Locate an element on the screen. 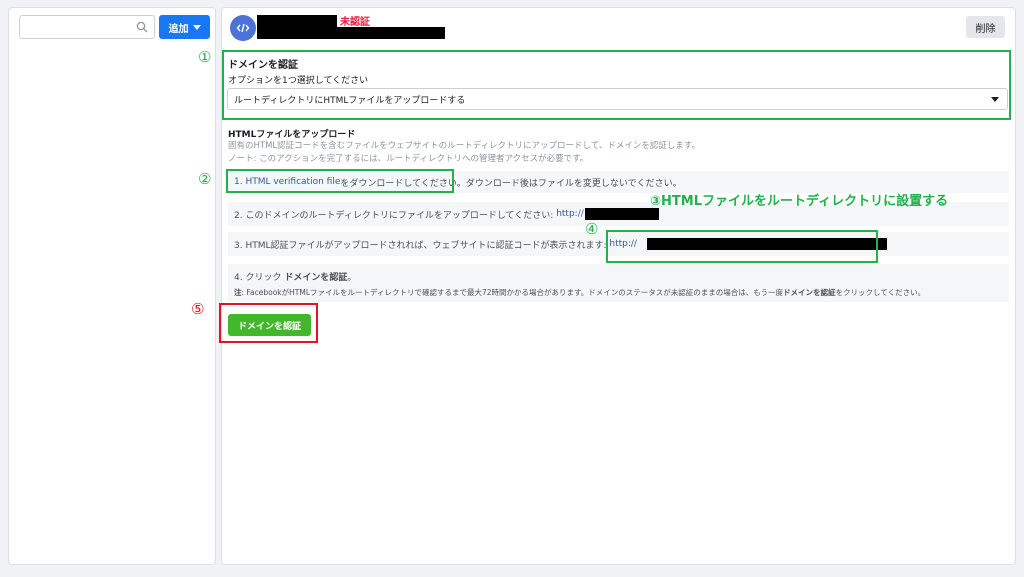 The image size is (1024, 577). add-button-label: 追加 is located at coordinates (178, 29).